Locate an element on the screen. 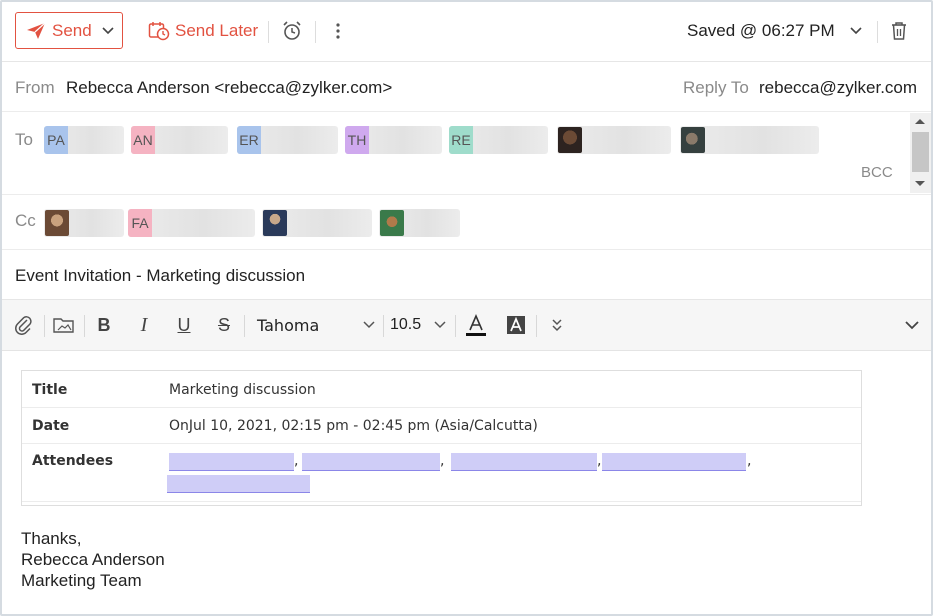 Image resolution: width=933 pixels, height=616 pixels. alarm-clock-icon is located at coordinates (292, 30).